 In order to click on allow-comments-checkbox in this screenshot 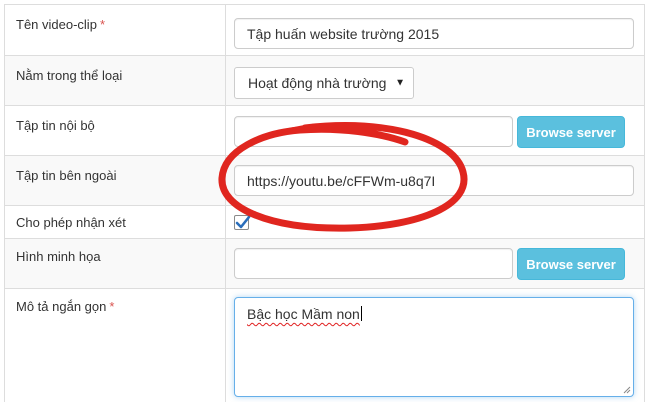, I will do `click(242, 222)`.